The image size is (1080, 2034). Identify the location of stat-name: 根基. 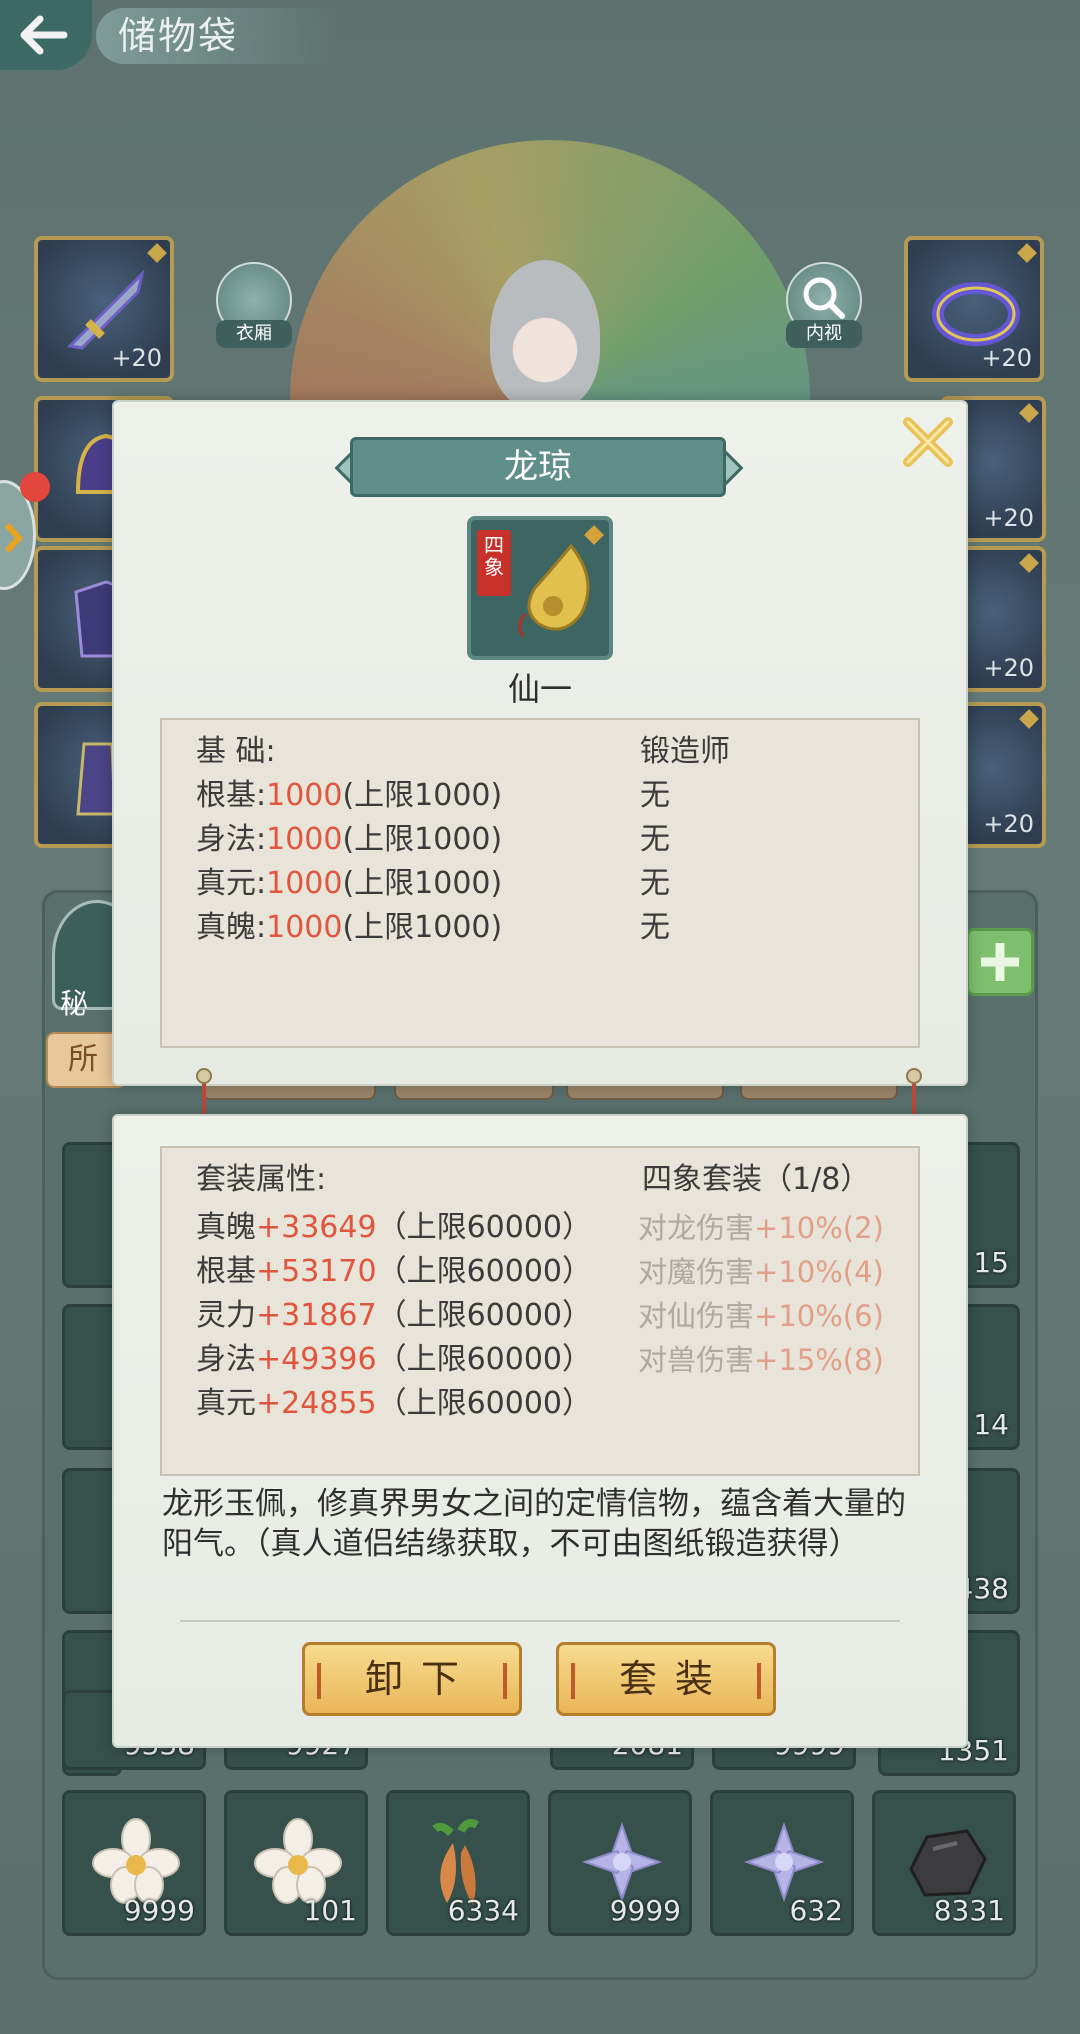
(226, 1271).